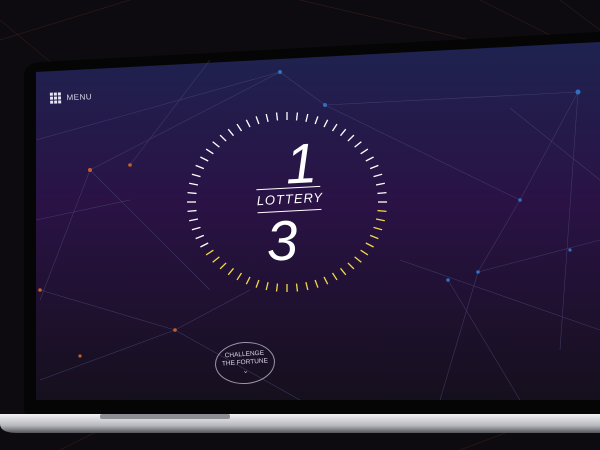 The image size is (600, 450). What do you see at coordinates (79, 97) in the screenshot?
I see `menu-label: MENU` at bounding box center [79, 97].